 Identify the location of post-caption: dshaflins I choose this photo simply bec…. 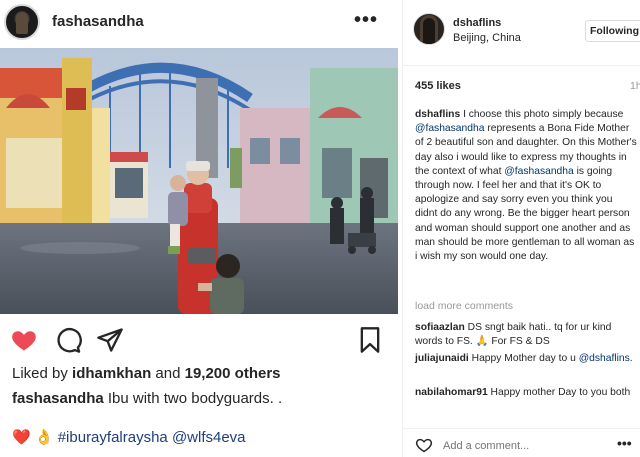
(526, 186).